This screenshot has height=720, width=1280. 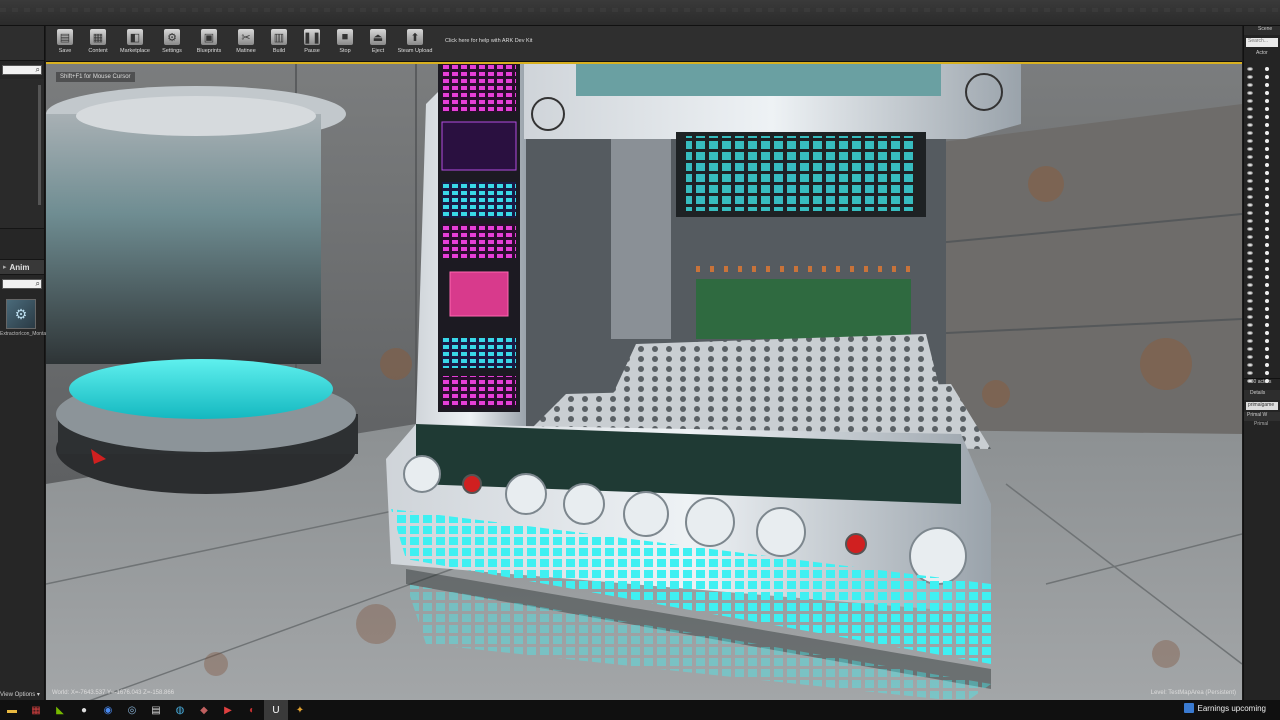 I want to click on save-icon: ▤, so click(x=65, y=37).